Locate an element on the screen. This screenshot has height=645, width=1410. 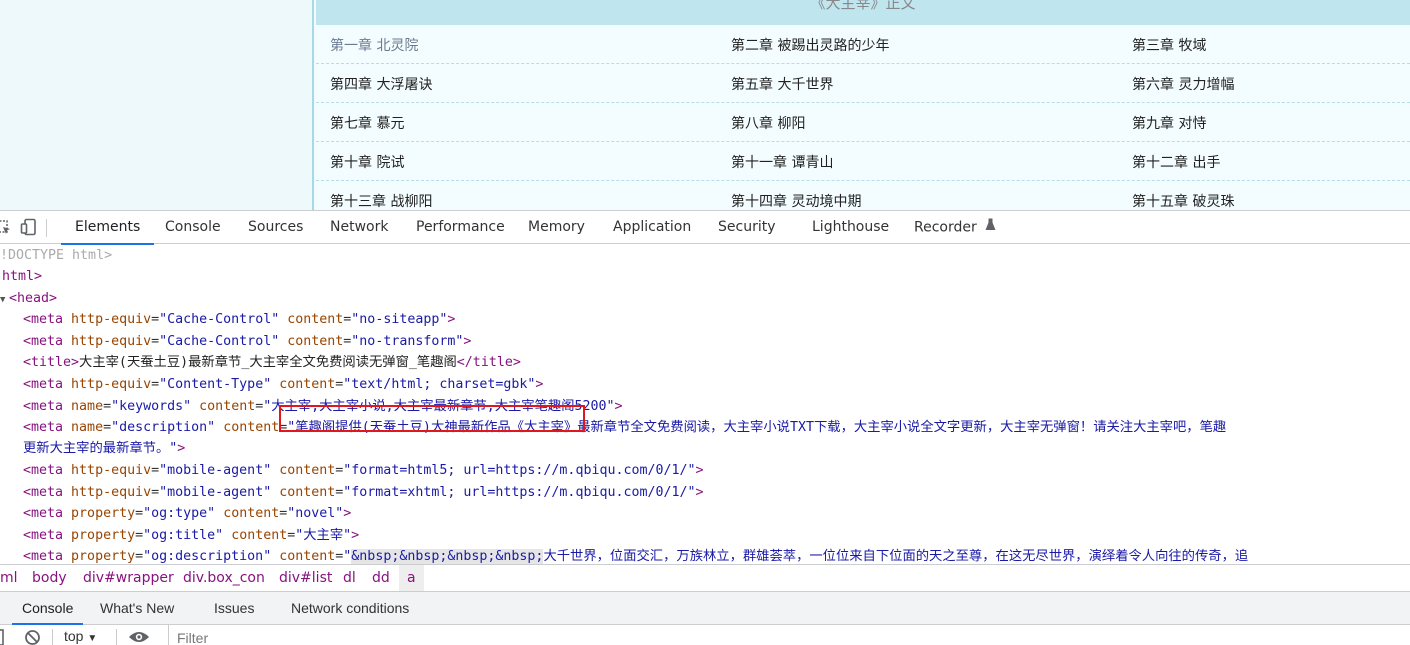
breadcrumb-item: body is located at coordinates (49, 578).